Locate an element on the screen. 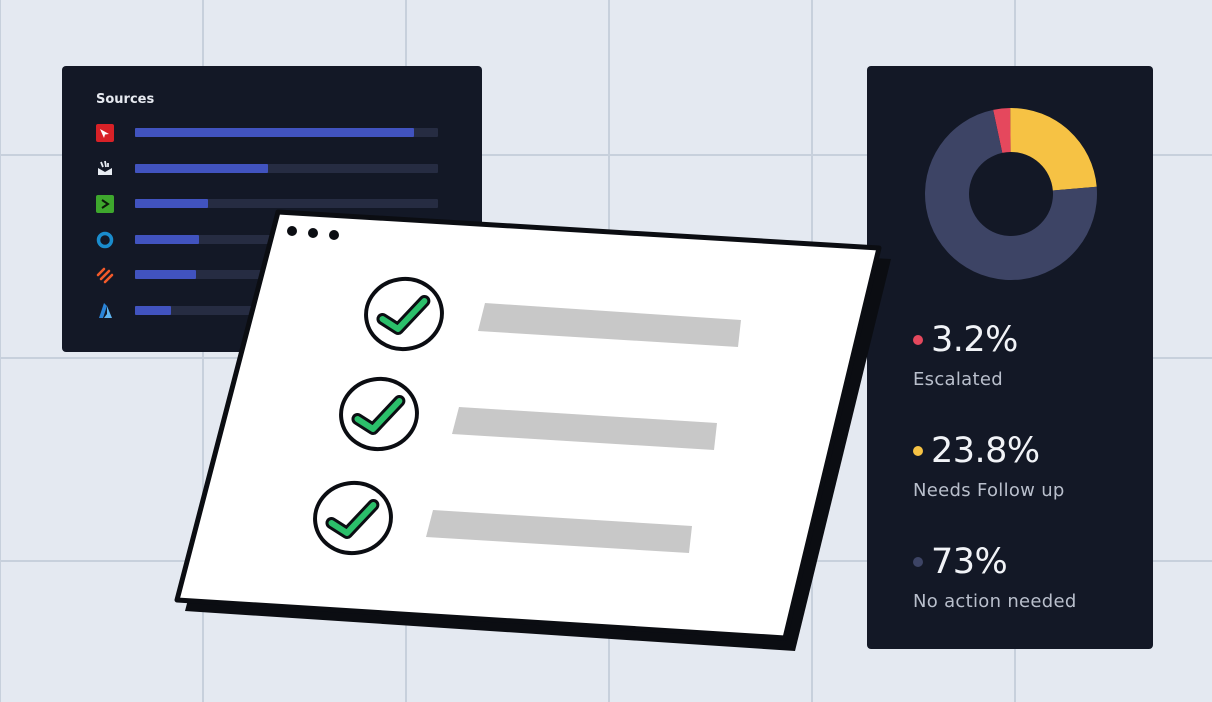  red-arrow-logo-icon is located at coordinates (105, 133).